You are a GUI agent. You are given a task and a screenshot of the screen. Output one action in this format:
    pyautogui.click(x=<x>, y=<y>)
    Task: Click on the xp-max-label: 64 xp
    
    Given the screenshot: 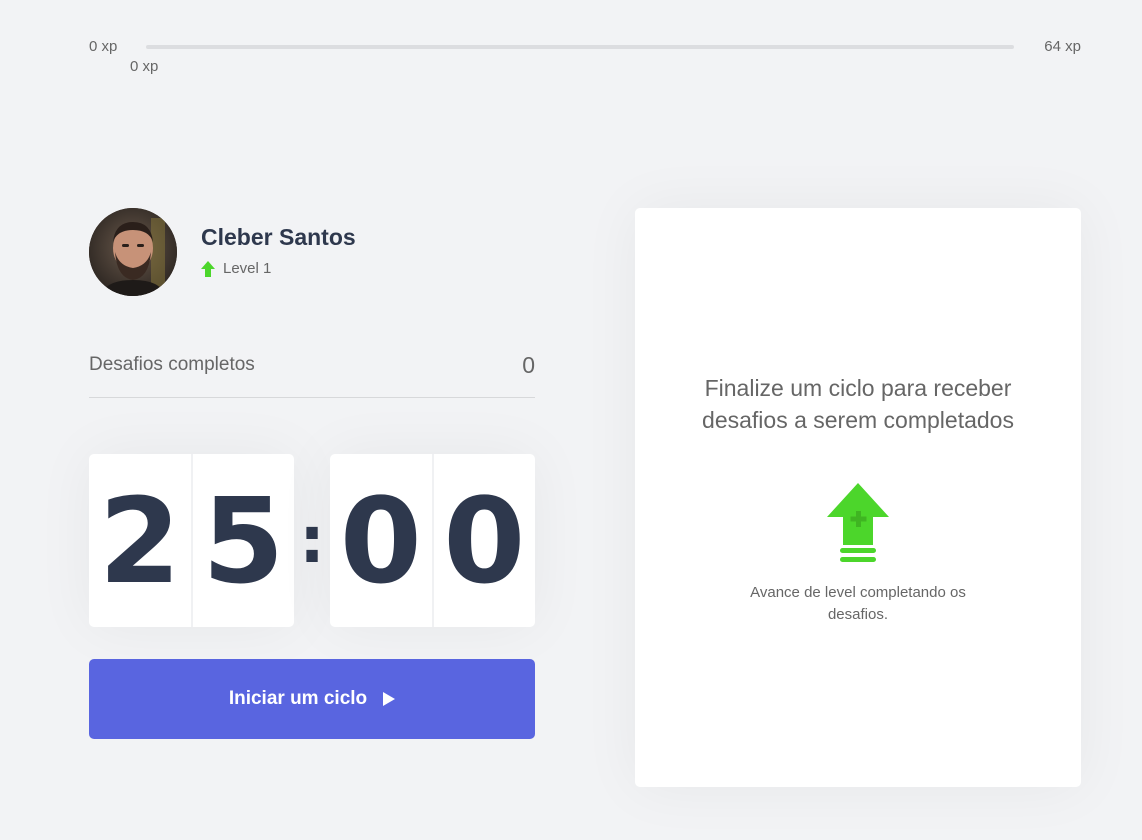 What is the action you would take?
    pyautogui.click(x=1062, y=46)
    